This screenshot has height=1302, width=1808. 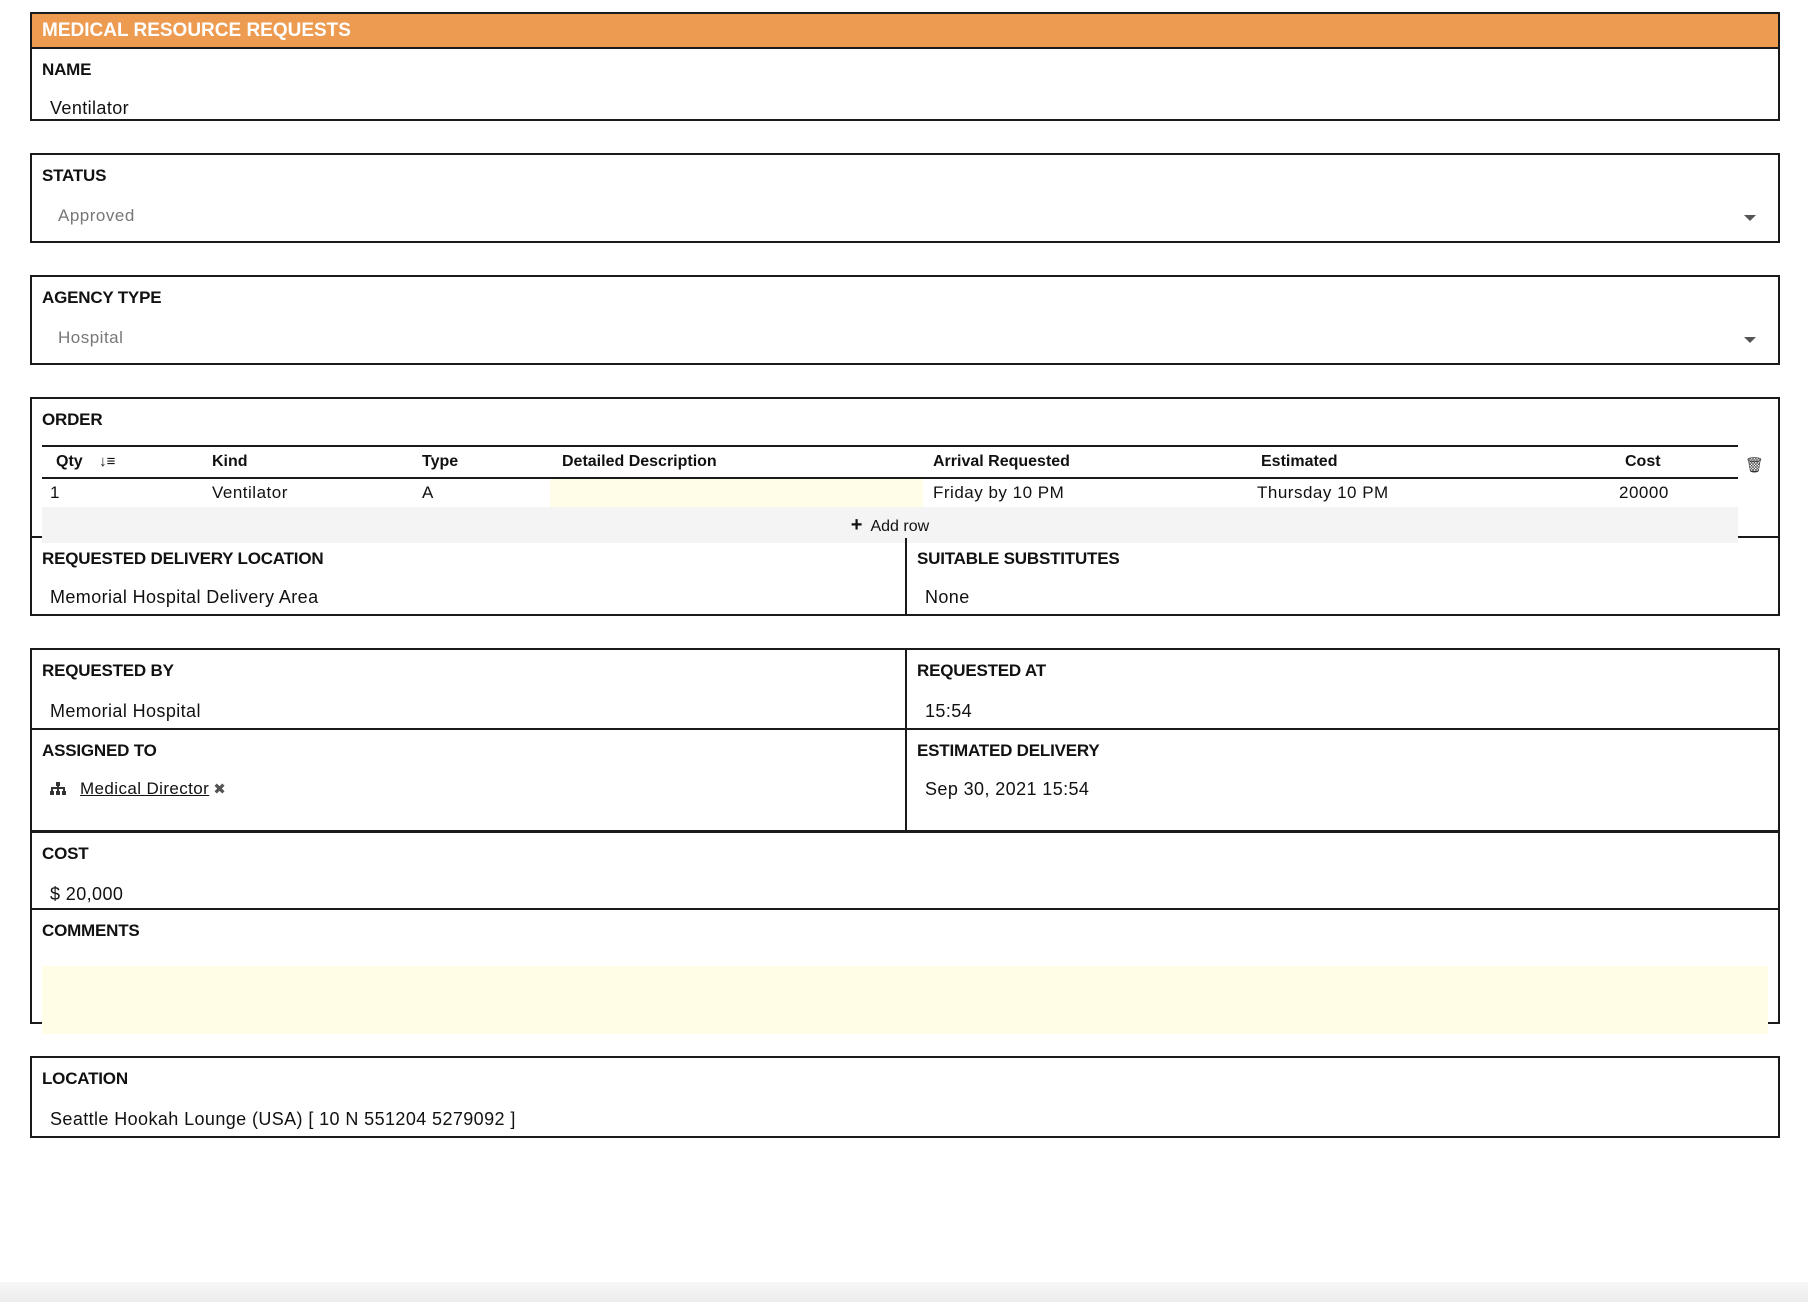 What do you see at coordinates (1008, 750) in the screenshot?
I see `estimated-delivery-label: ESTIMATED DELIVERY` at bounding box center [1008, 750].